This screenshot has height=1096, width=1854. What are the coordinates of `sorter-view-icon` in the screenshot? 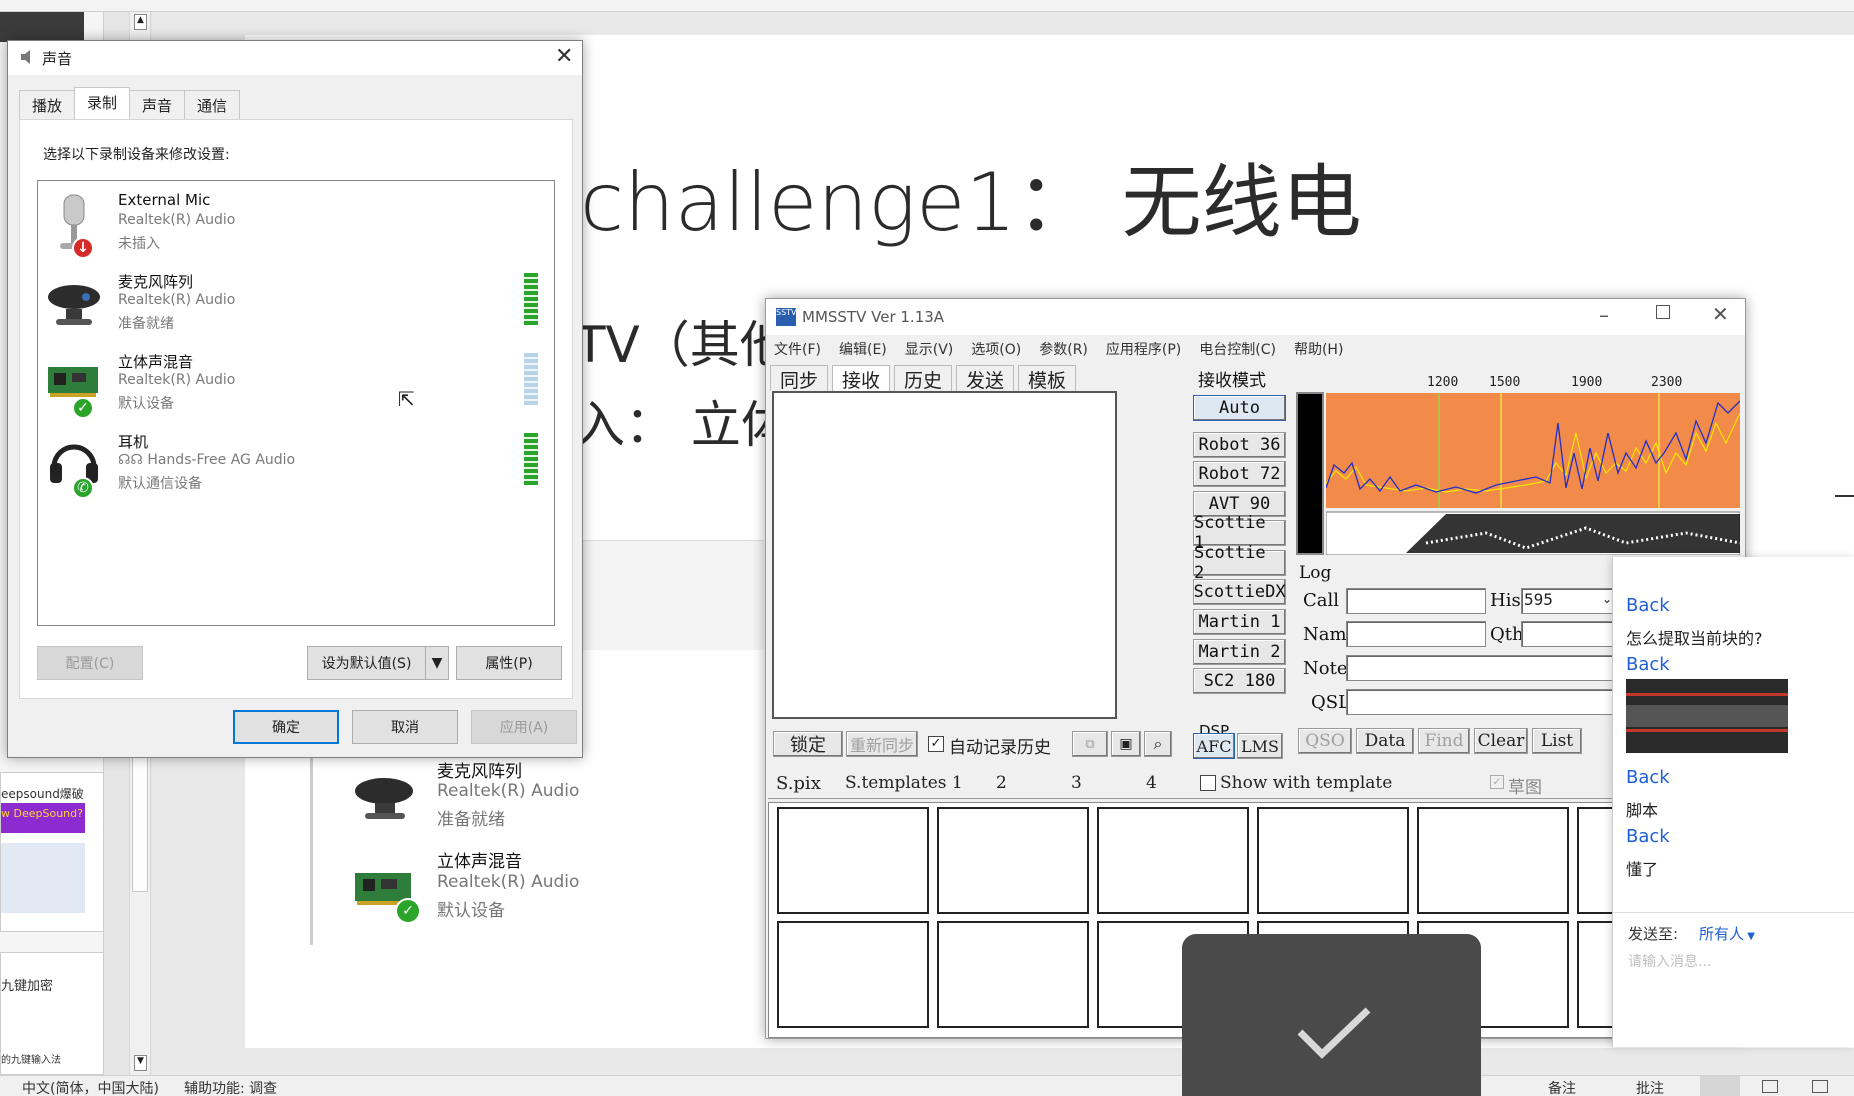 It's located at (1770, 1086).